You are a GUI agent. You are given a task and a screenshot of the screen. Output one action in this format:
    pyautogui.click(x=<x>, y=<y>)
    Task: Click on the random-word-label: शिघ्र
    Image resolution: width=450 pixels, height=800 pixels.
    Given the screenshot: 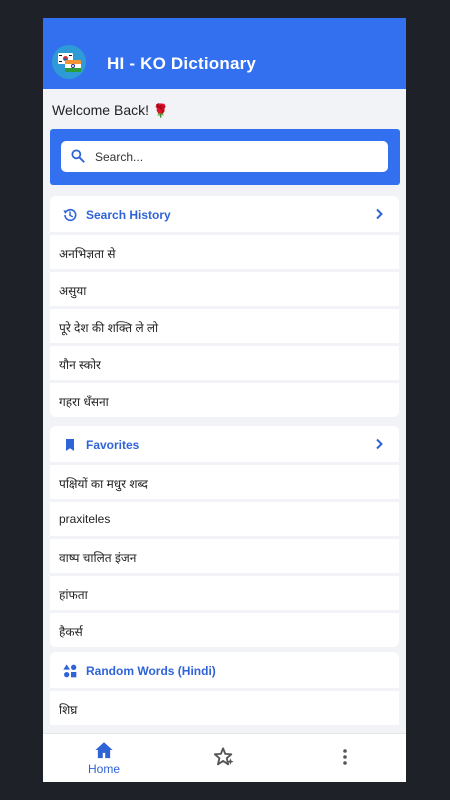 What is the action you would take?
    pyautogui.click(x=68, y=710)
    